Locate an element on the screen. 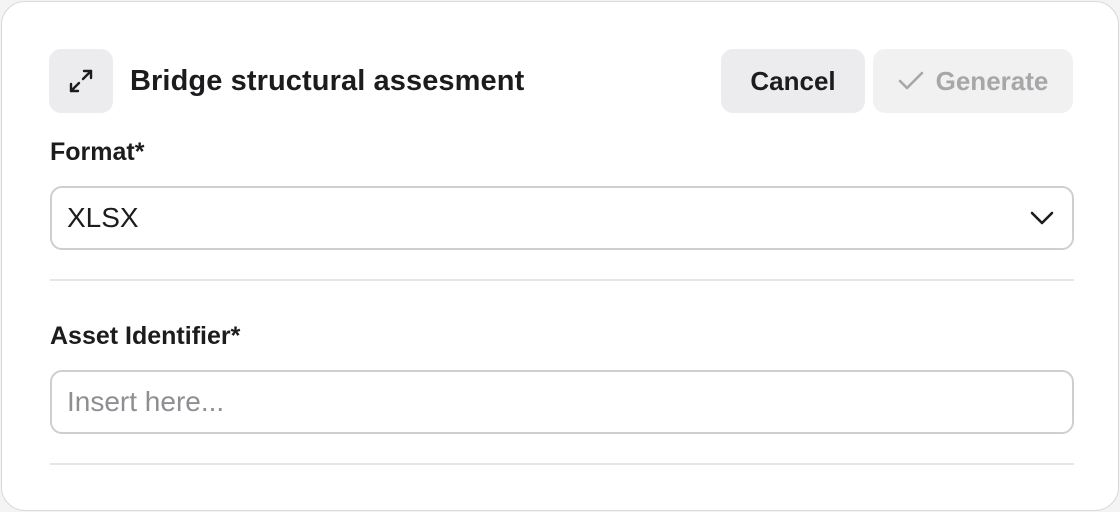 Image resolution: width=1120 pixels, height=512 pixels. format-select: XLSX is located at coordinates (562, 218).